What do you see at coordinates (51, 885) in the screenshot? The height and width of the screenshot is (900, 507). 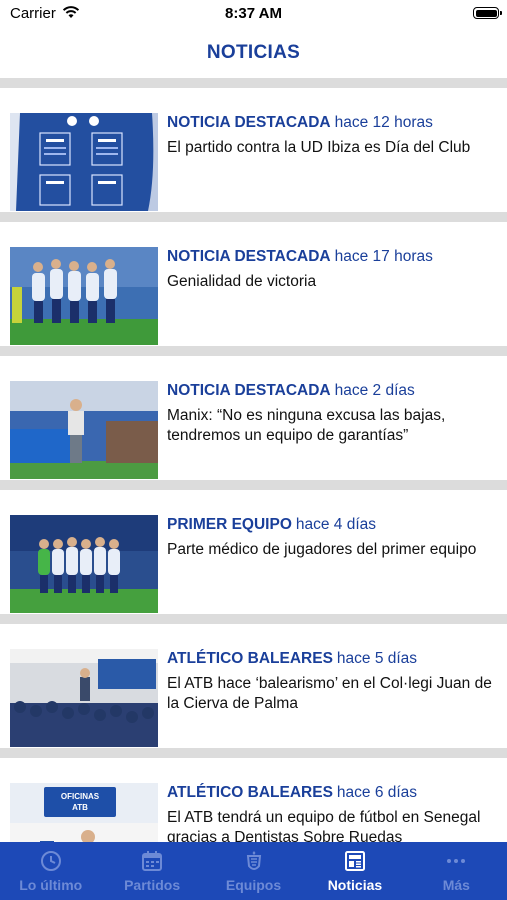 I see `tab-label: Lo último` at bounding box center [51, 885].